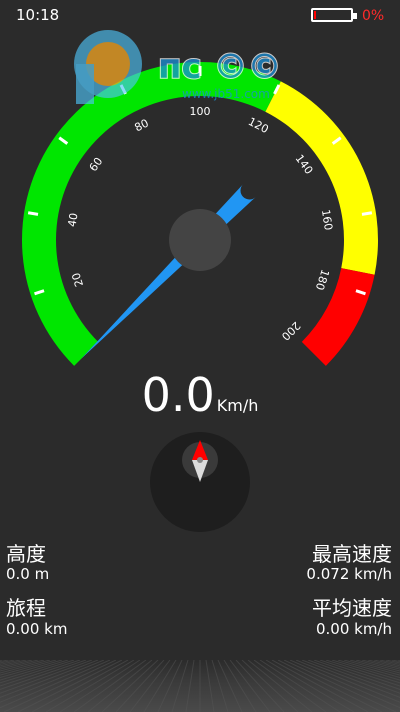 This screenshot has height=712, width=400. I want to click on max-speed-value: 0.072 km/h, so click(349, 574).